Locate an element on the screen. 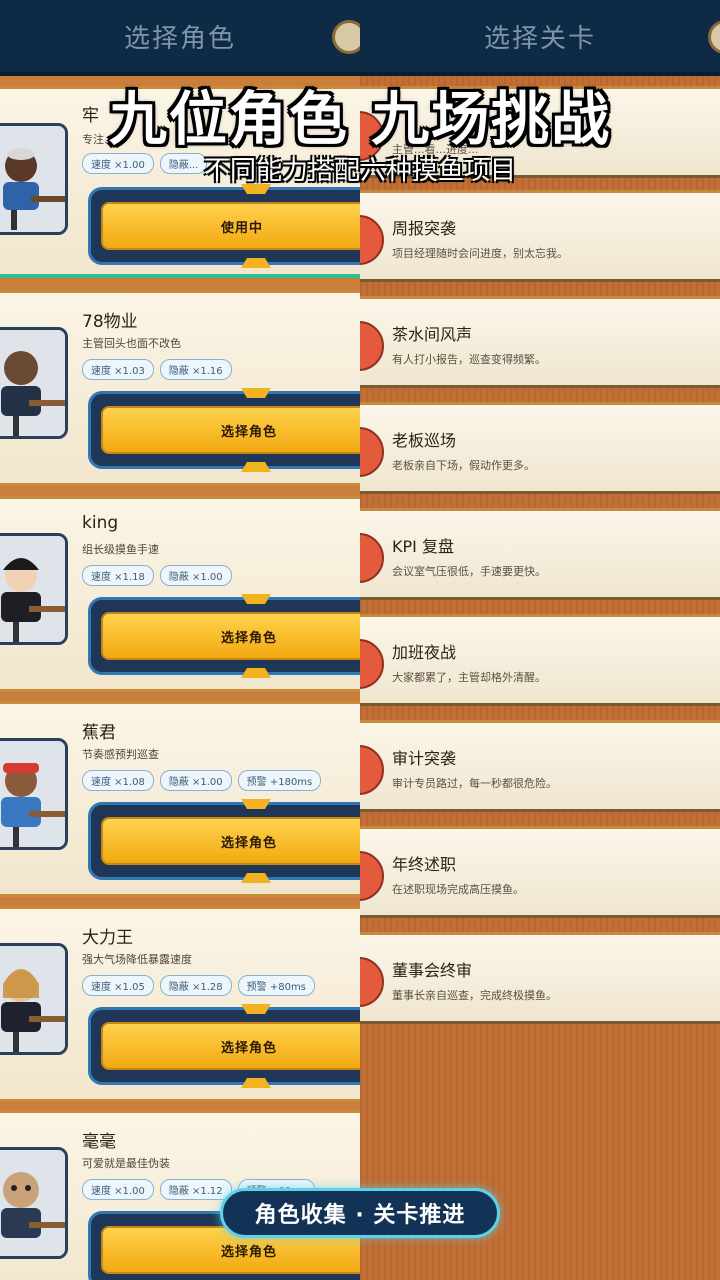  level-card: KPI 复盘 会议室气压很低，手速要更快。 is located at coordinates (540, 554).